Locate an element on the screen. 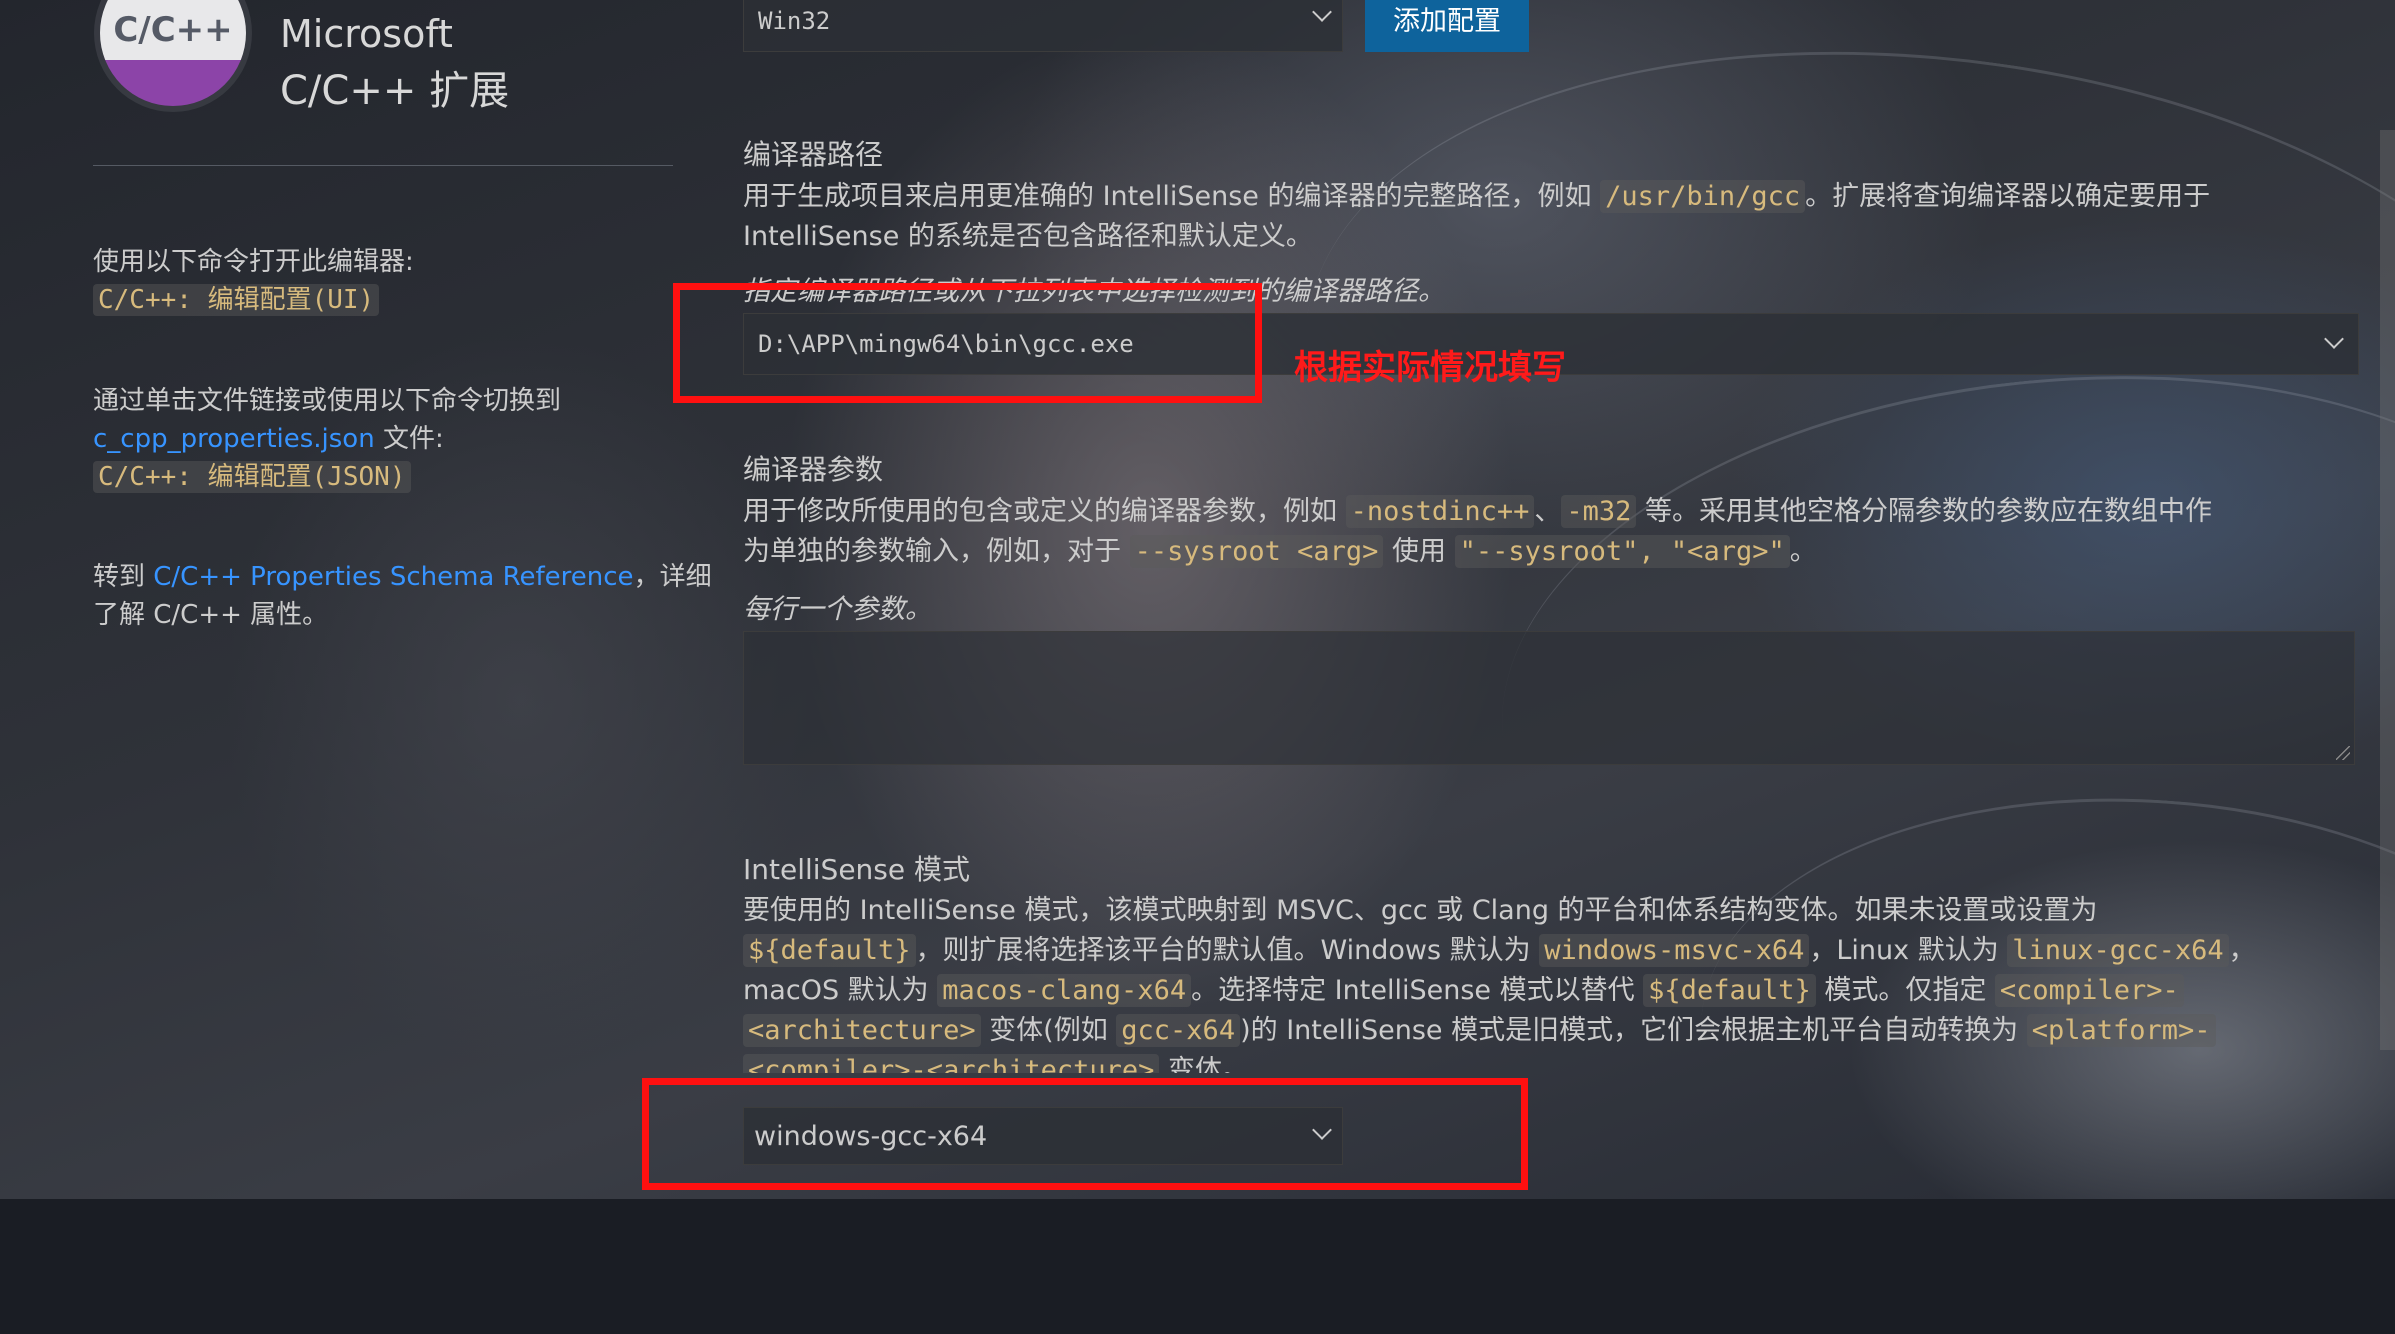 Image resolution: width=2395 pixels, height=1334 pixels. compiler-path-desc-text: IntelliSense 的系统是否包含路径和默认定义。 is located at coordinates (1028, 236).